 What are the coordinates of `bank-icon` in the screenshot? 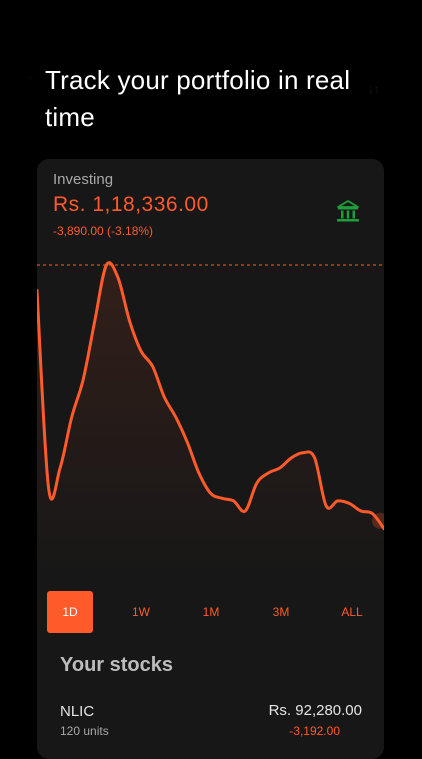 It's located at (348, 211).